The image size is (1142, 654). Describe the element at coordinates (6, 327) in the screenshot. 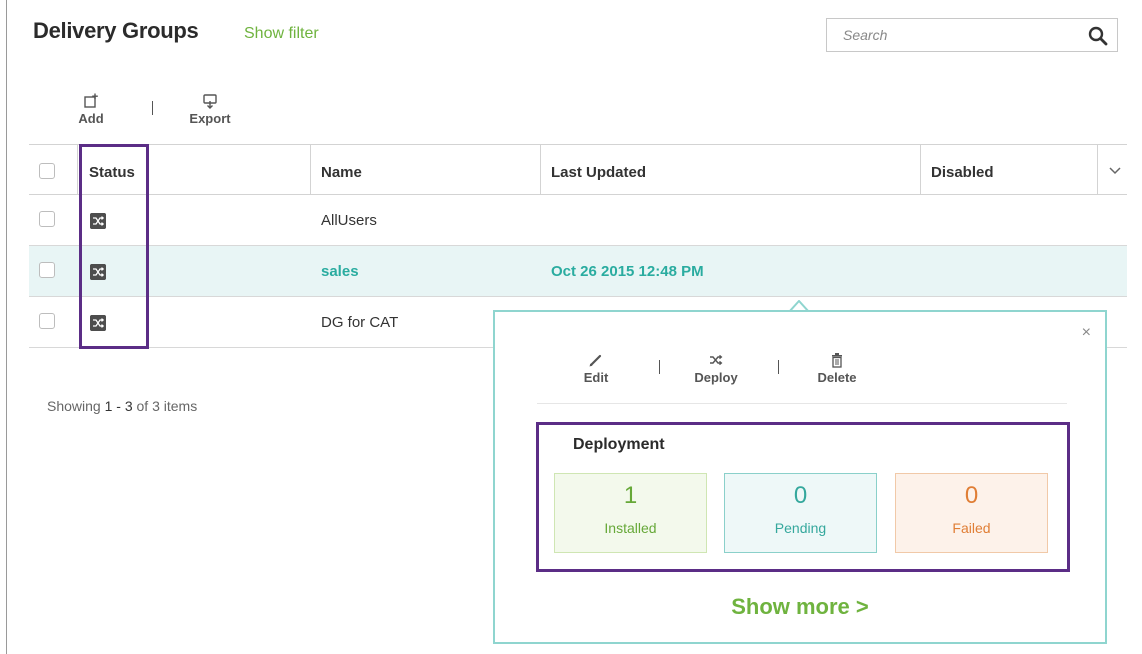

I see `window-left-border` at that location.